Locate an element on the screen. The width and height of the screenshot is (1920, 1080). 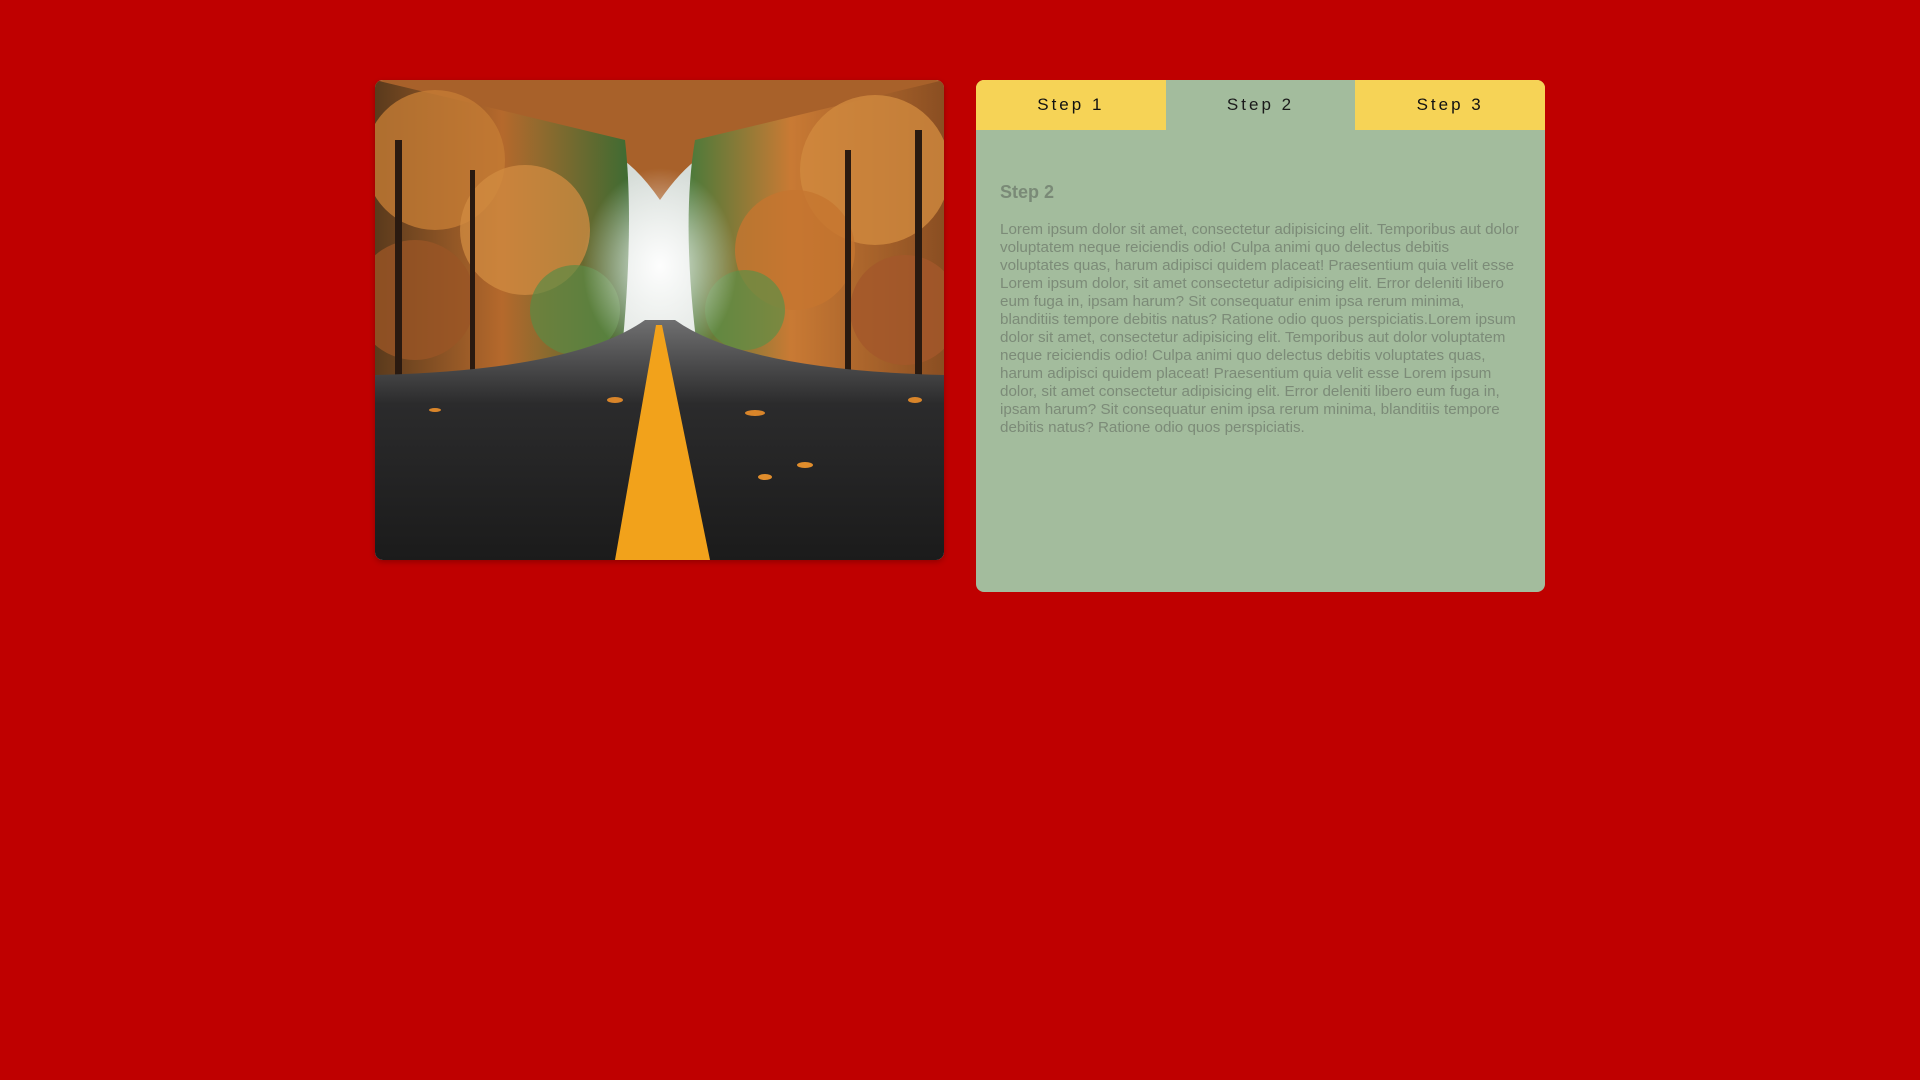
panel-title: Step 2 is located at coordinates (1027, 192).